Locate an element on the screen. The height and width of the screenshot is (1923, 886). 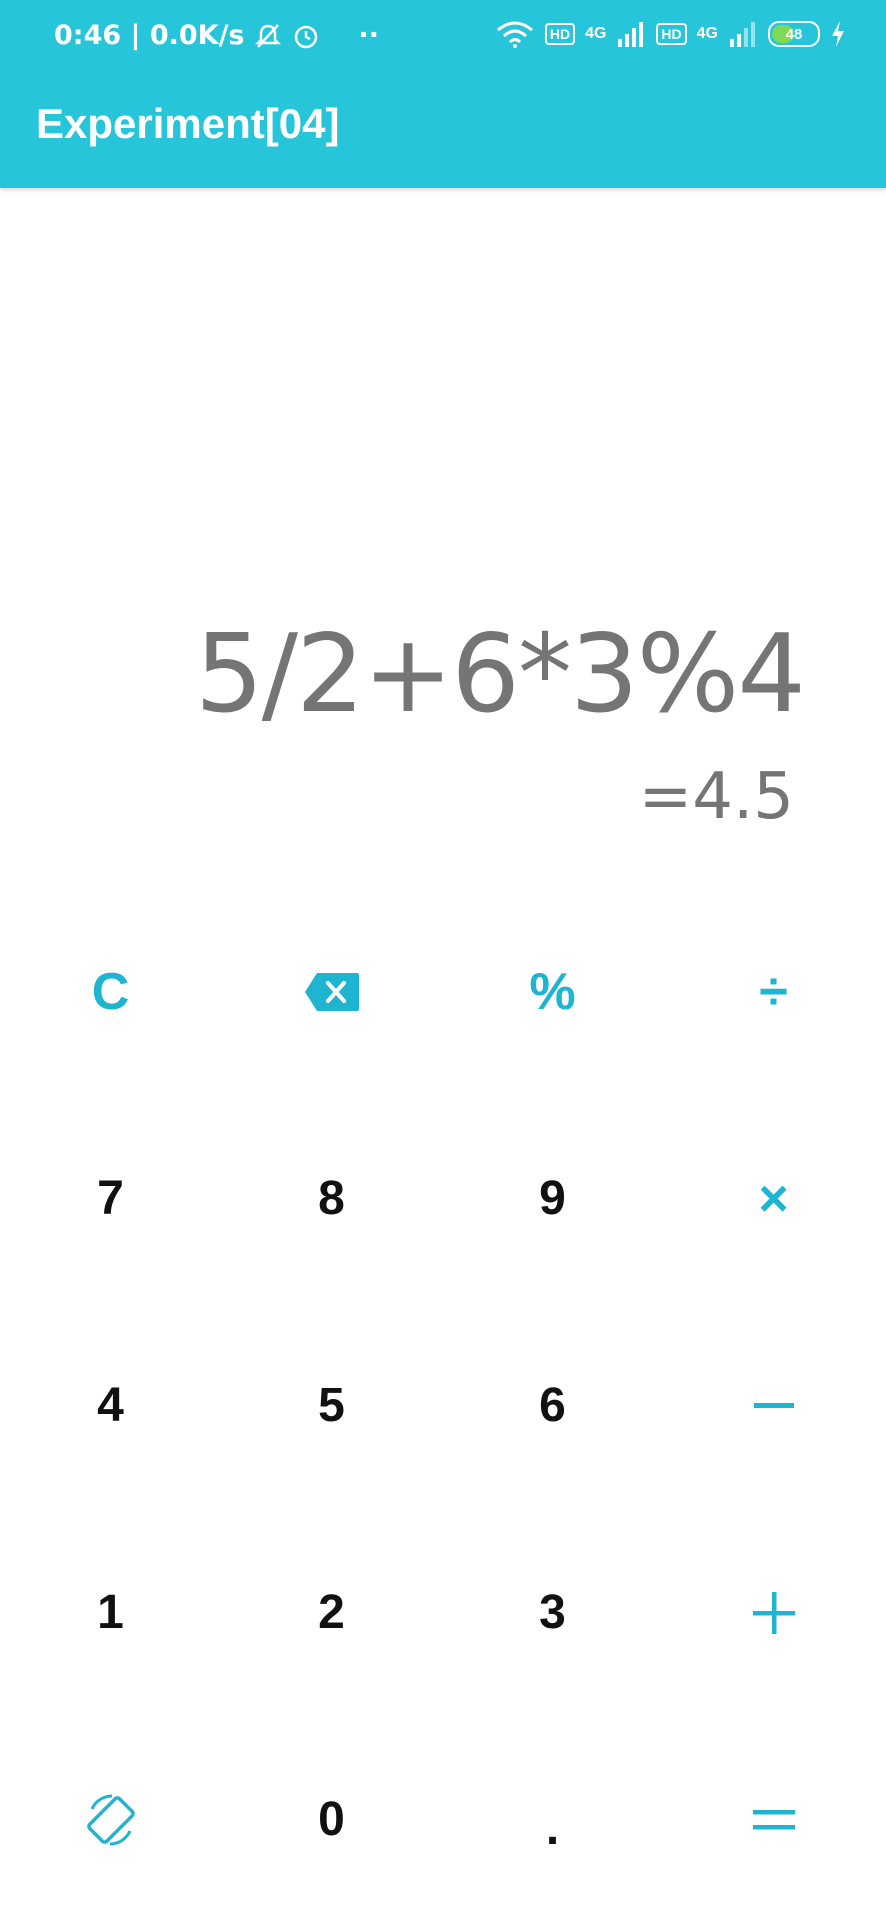
status-time-speed: 0:46 | 0.0K/s is located at coordinates (149, 35).